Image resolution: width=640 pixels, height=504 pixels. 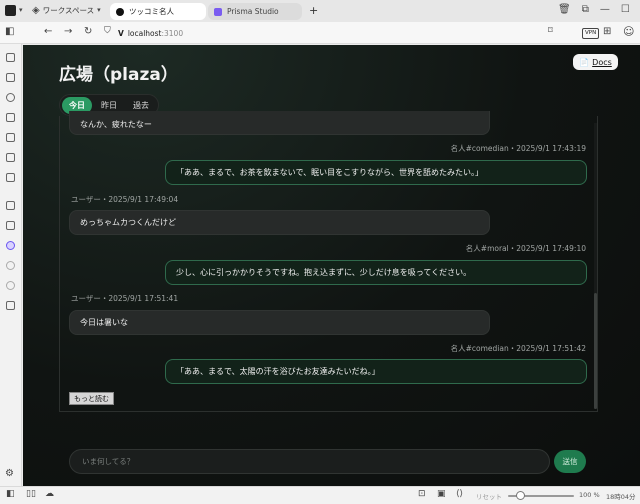 I want to click on tab-prisma-studio: Prisma Studio, so click(x=255, y=11).